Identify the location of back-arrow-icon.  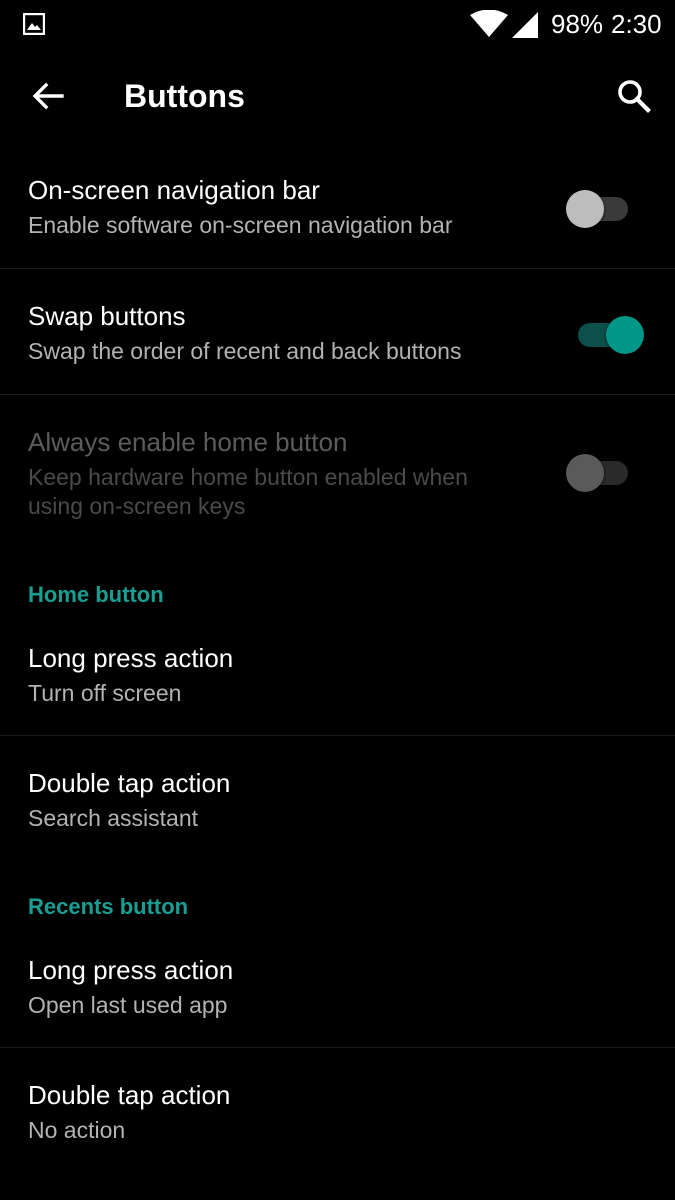
(48, 96).